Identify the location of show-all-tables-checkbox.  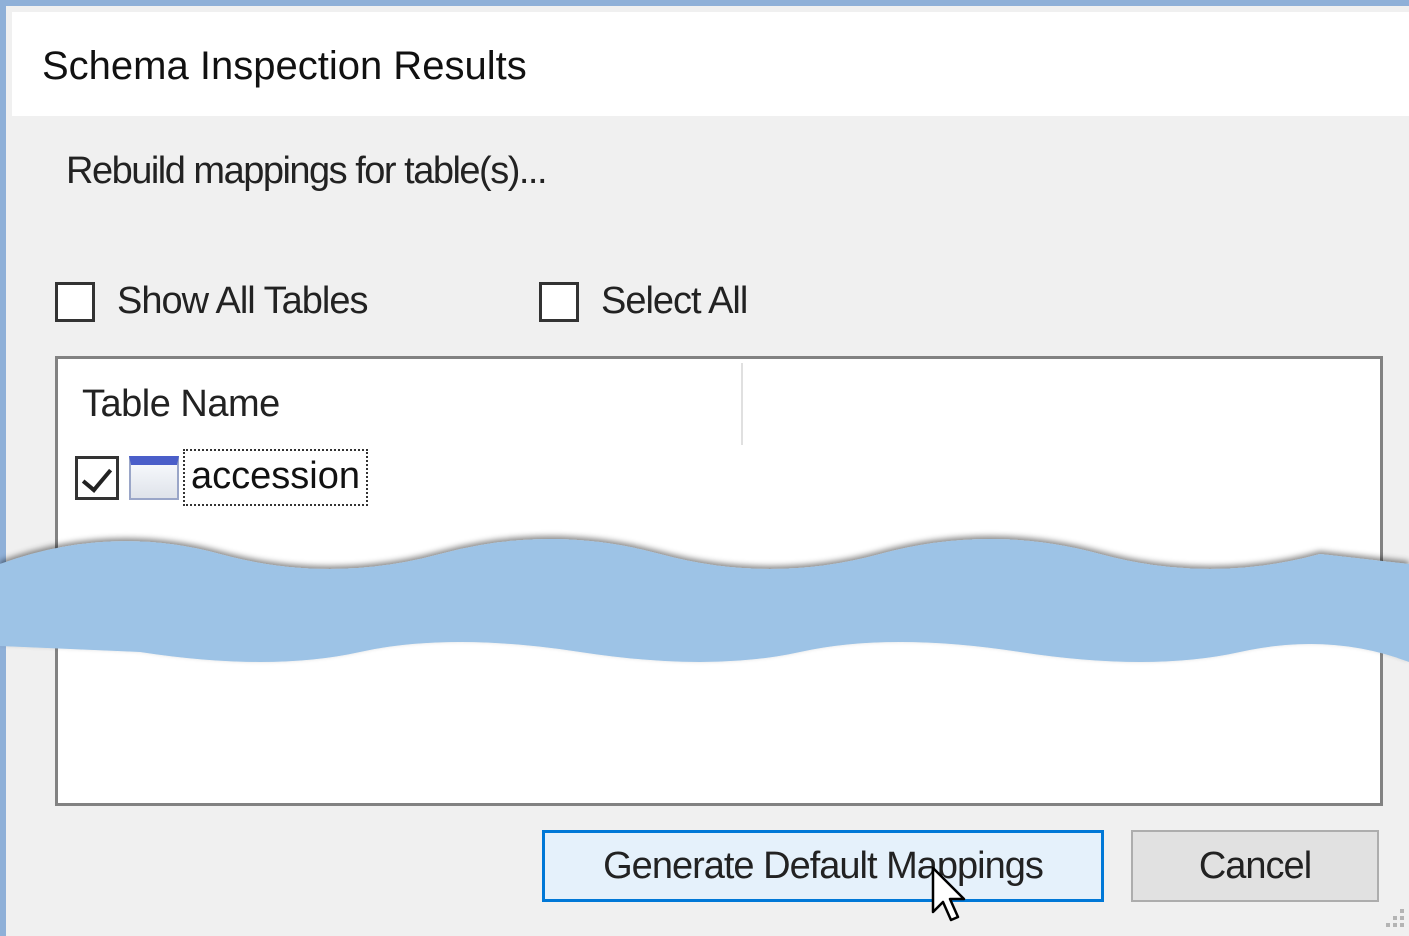
(75, 301).